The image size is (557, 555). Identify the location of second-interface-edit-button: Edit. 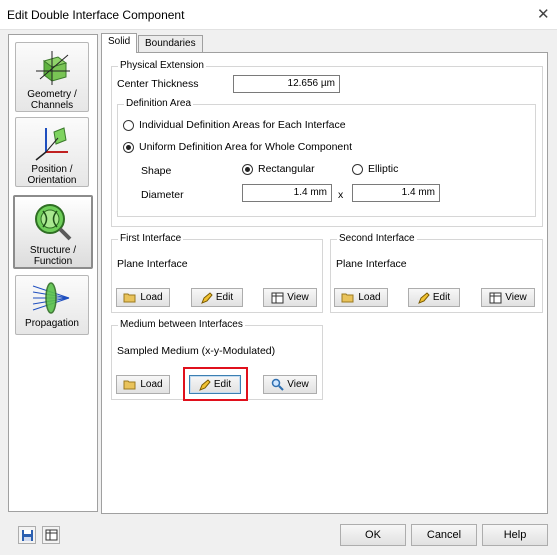
(434, 297).